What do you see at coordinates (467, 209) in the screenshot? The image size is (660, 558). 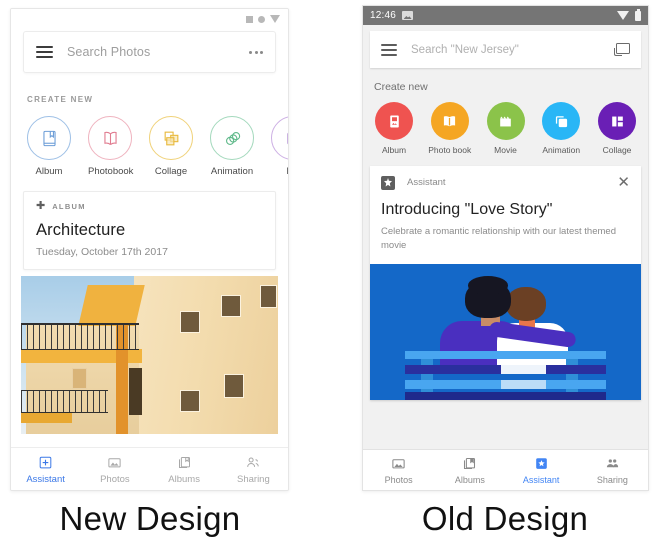 I see `assistant-card-title: Introducing "Love Story"` at bounding box center [467, 209].